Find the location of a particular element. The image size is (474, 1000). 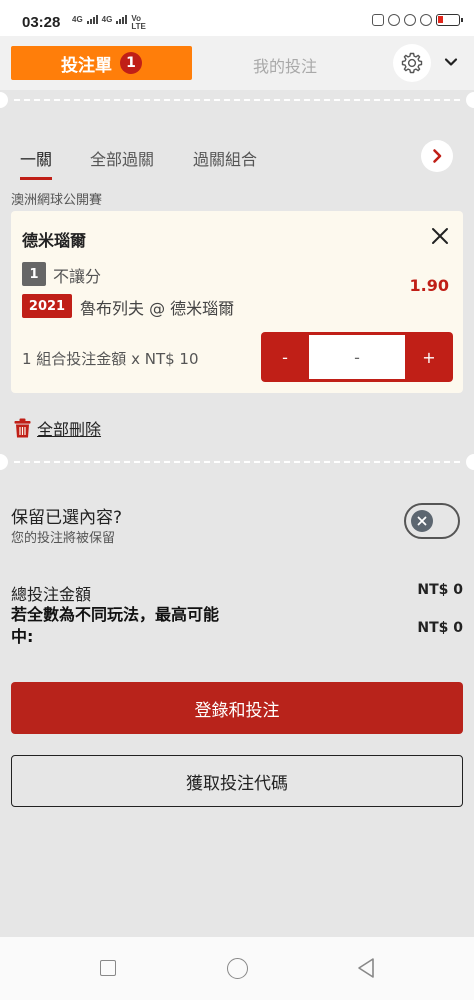

tab-all-parlay: 全部過關 is located at coordinates (122, 158).